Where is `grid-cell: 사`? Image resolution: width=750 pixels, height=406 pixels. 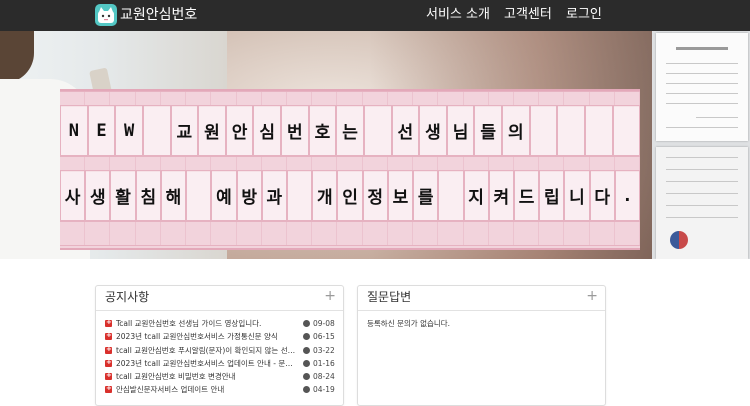 grid-cell: 사 is located at coordinates (73, 195).